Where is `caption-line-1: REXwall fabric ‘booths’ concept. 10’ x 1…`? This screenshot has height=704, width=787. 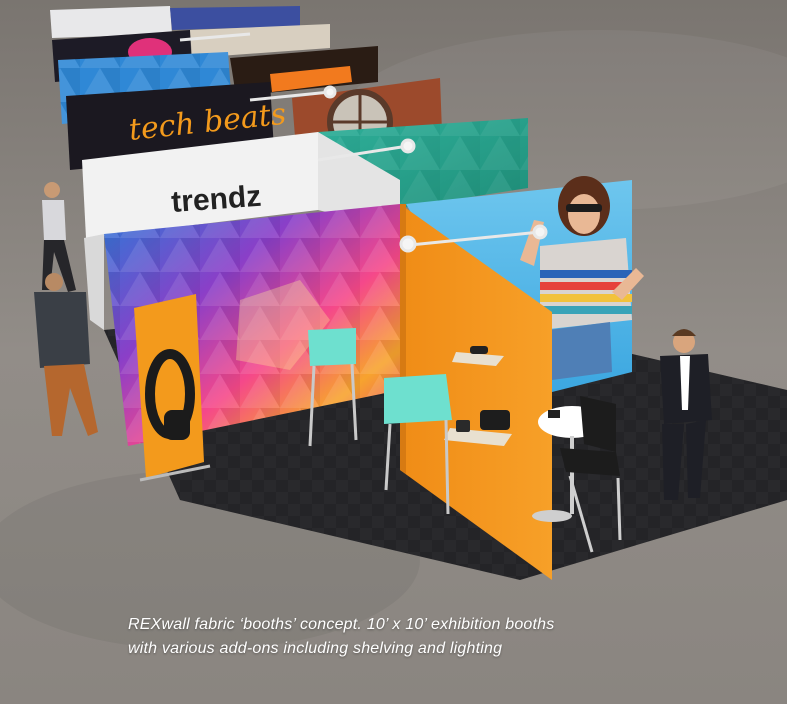
caption-line-1: REXwall fabric ‘booths’ concept. 10’ x 1… is located at coordinates (341, 624).